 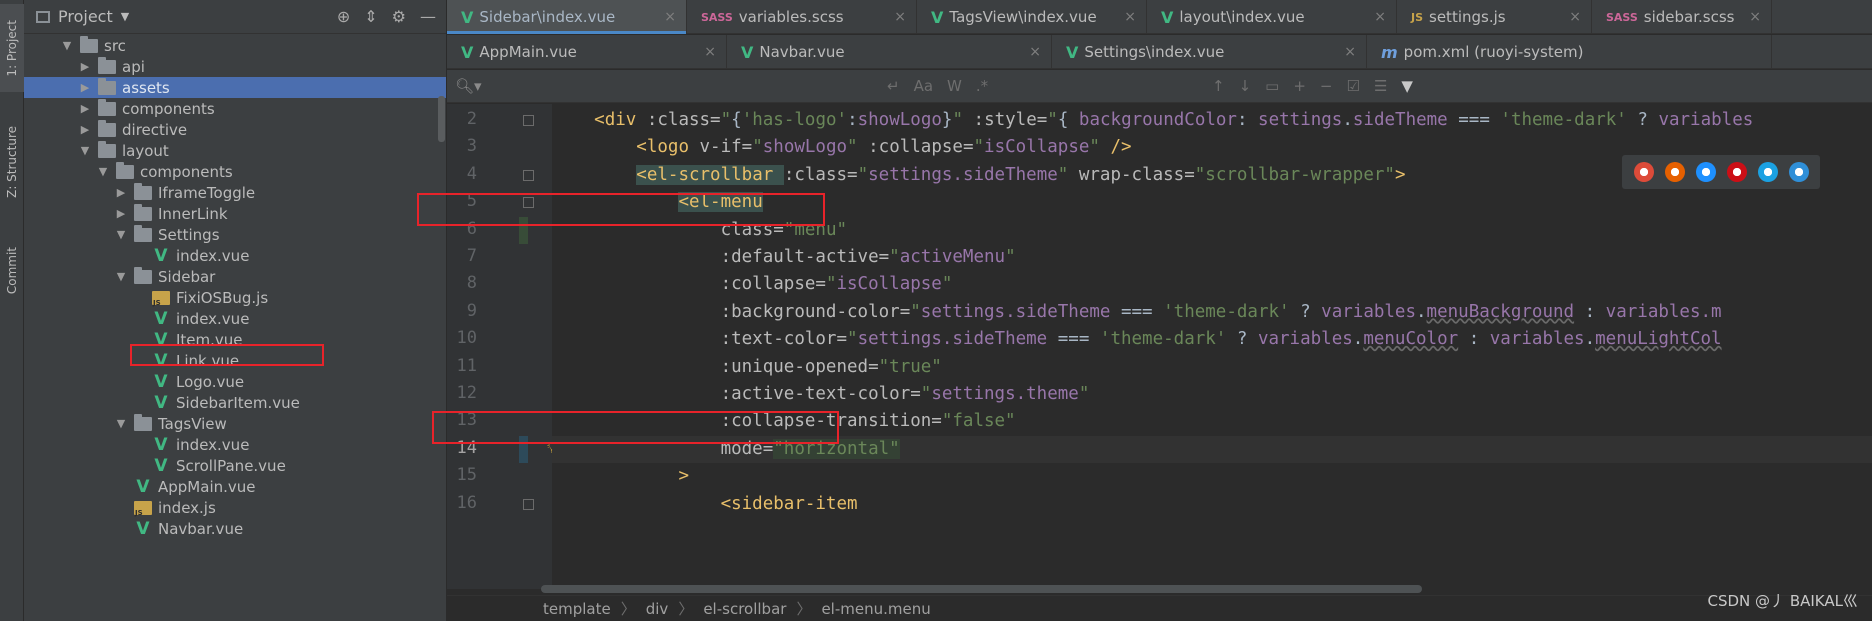 I want to click on project-tool-tab: 1: Project, so click(x=12, y=48).